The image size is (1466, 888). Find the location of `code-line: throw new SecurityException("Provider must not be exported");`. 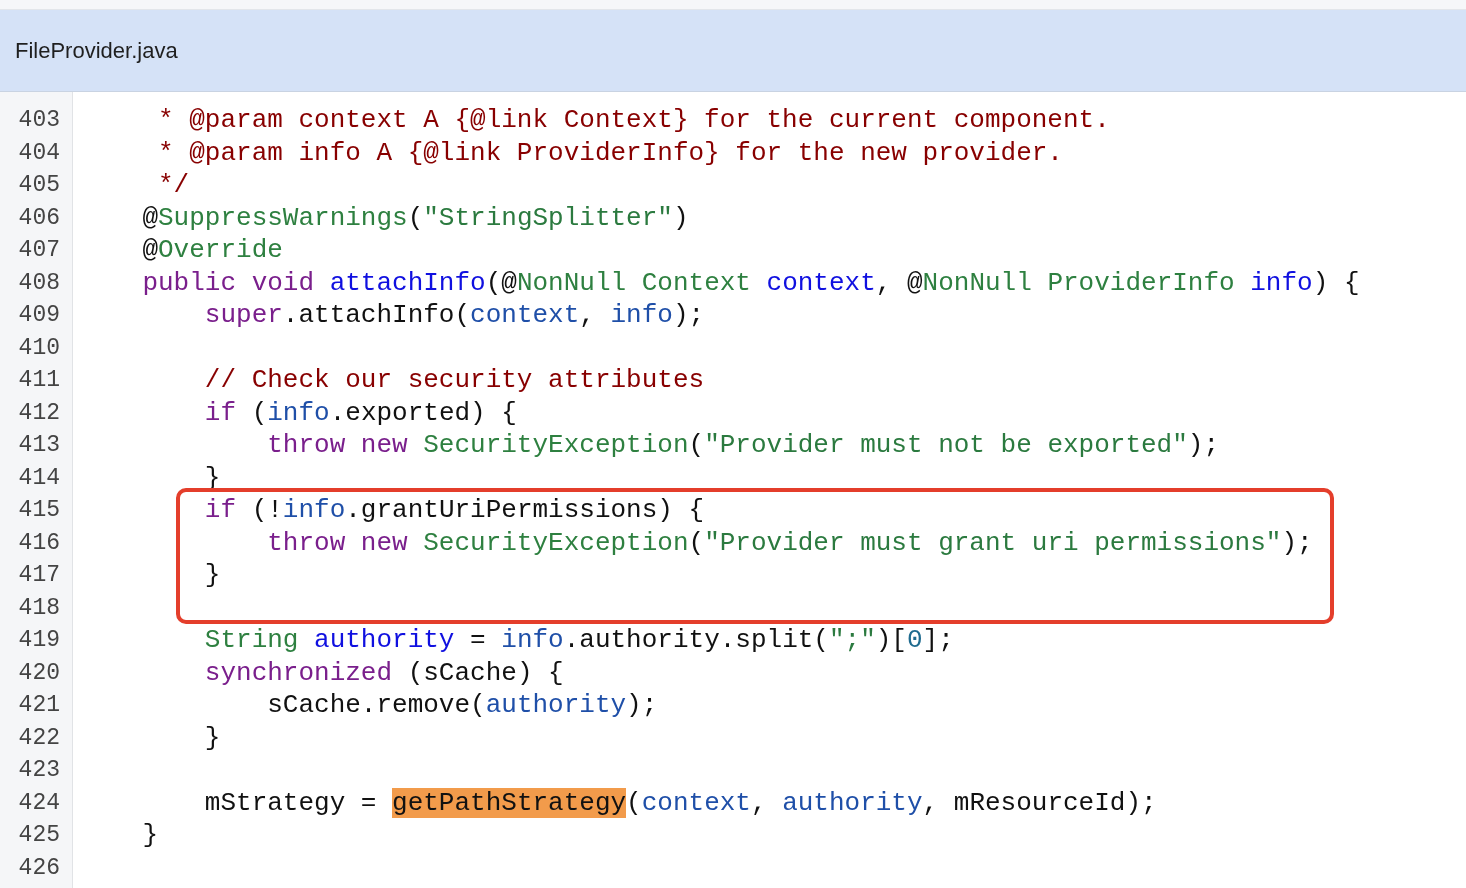

code-line: throw new SecurityException("Provider must not be exported"); is located at coordinates (743, 445).